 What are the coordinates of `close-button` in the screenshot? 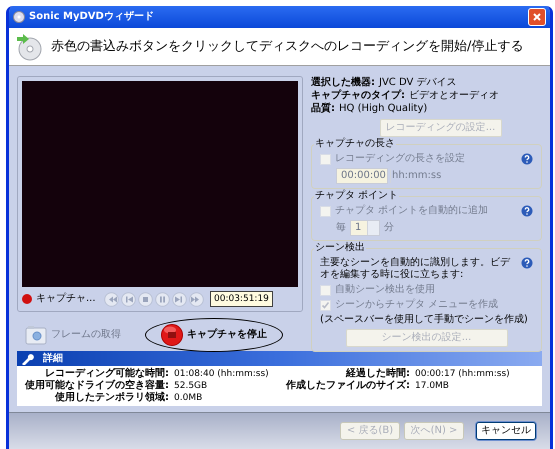 It's located at (537, 17).